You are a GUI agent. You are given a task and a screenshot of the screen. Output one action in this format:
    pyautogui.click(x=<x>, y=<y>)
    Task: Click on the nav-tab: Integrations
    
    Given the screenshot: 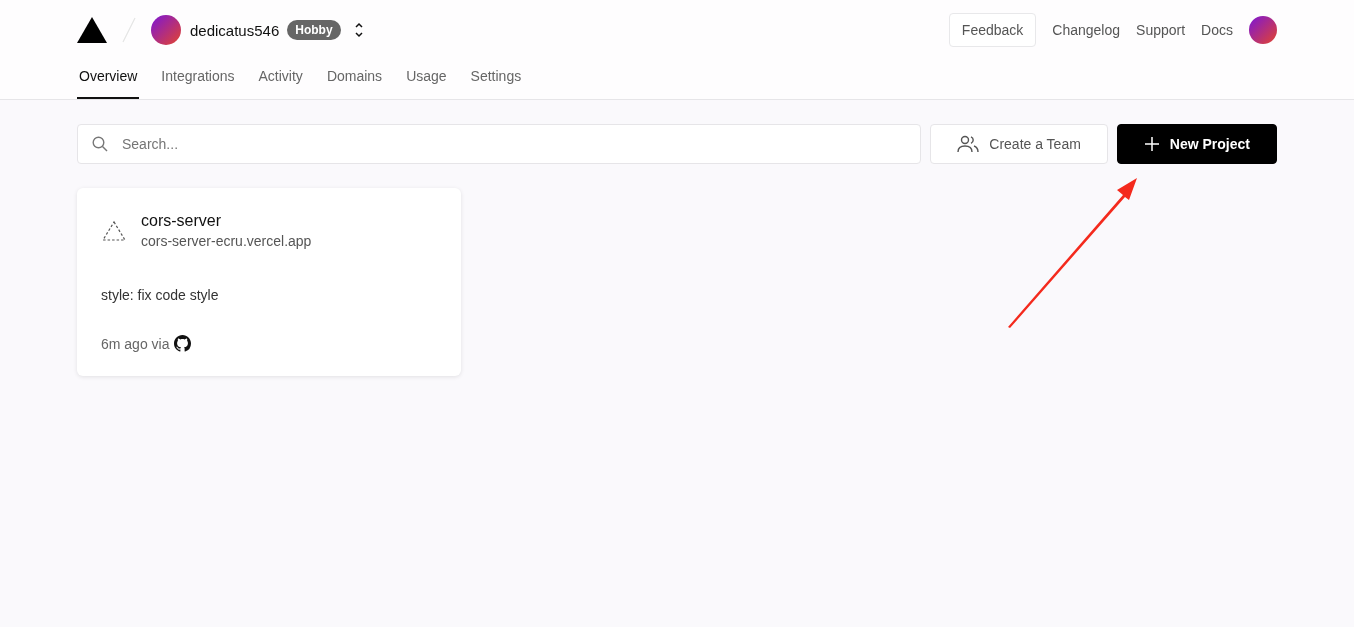 What is the action you would take?
    pyautogui.click(x=198, y=79)
    